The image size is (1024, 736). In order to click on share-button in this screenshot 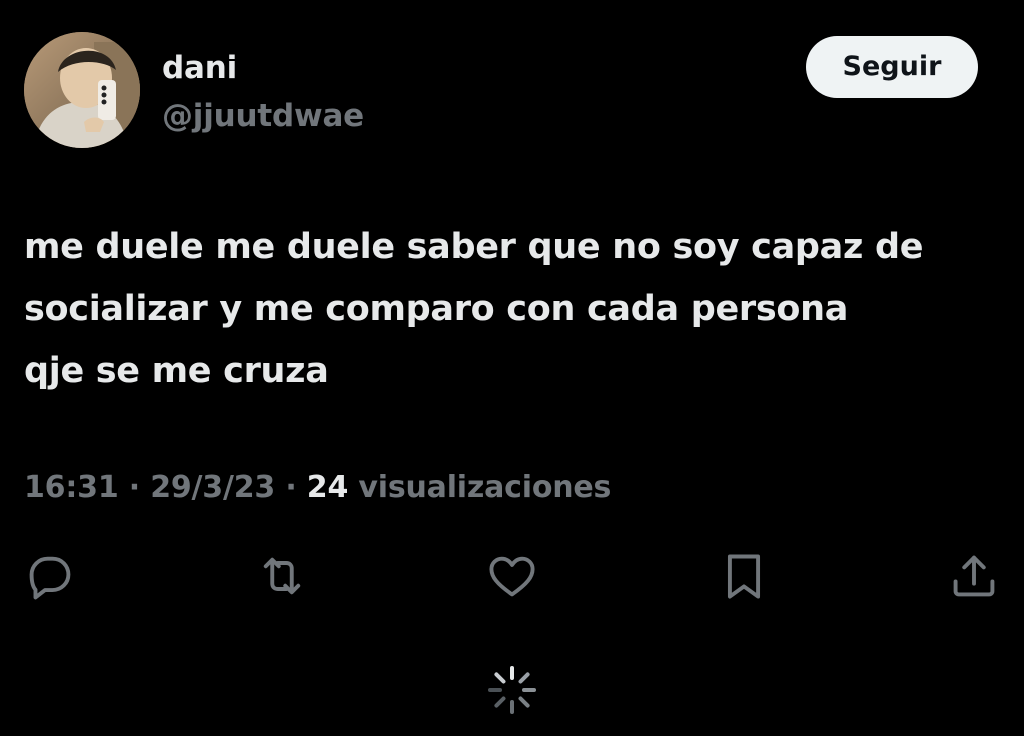, I will do `click(974, 576)`.